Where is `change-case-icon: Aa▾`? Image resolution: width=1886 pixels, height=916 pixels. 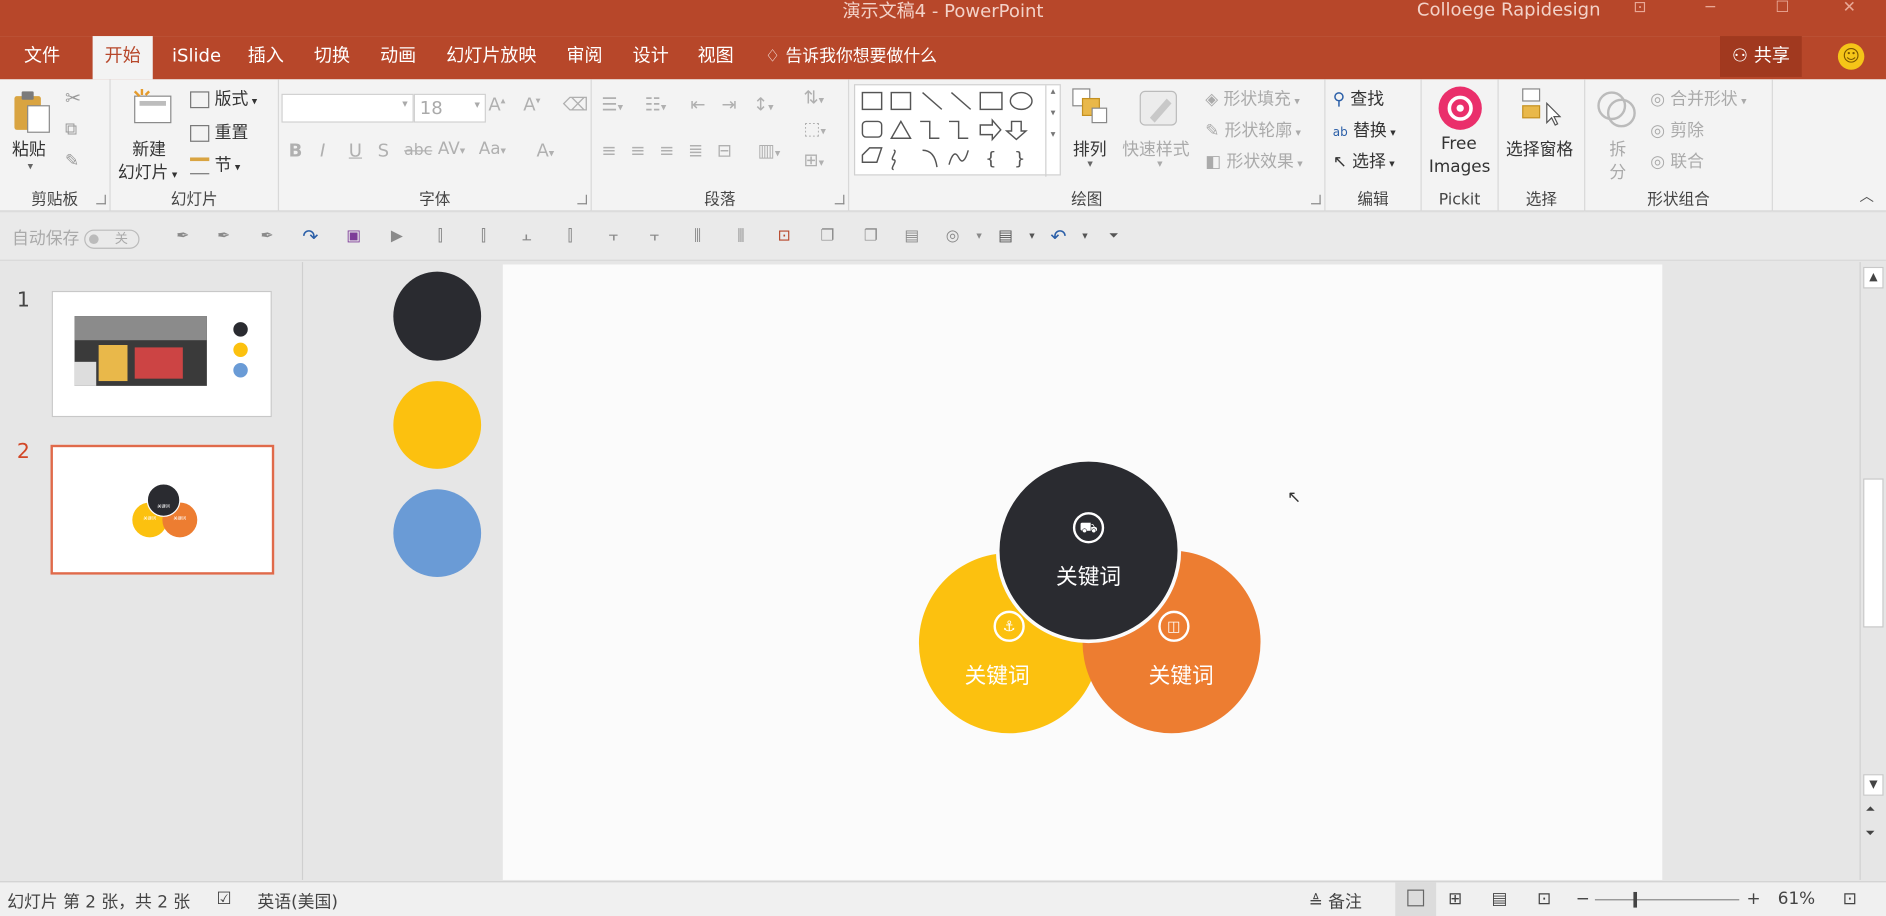
change-case-icon: Aa▾ is located at coordinates (492, 148).